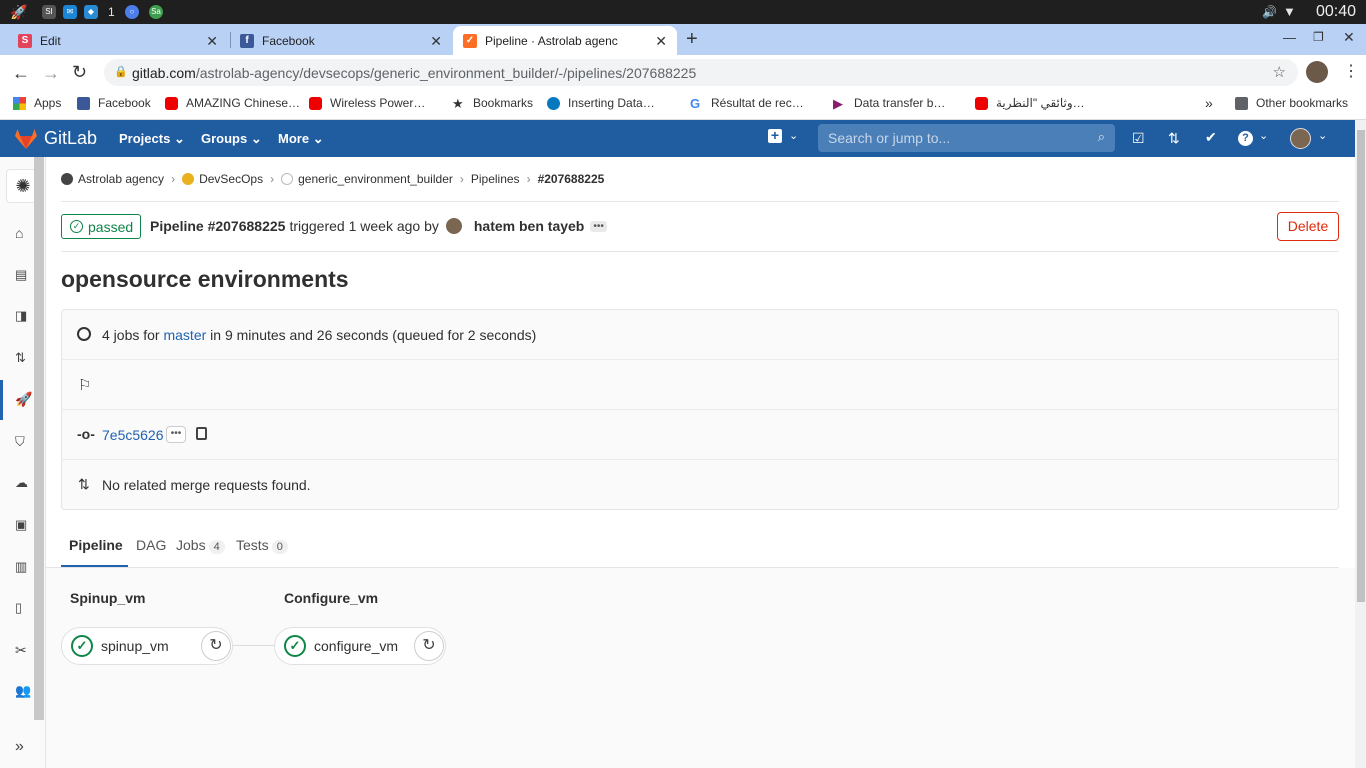 The image size is (1366, 768). I want to click on tab-facebook: f Facebook ✕, so click(342, 40).